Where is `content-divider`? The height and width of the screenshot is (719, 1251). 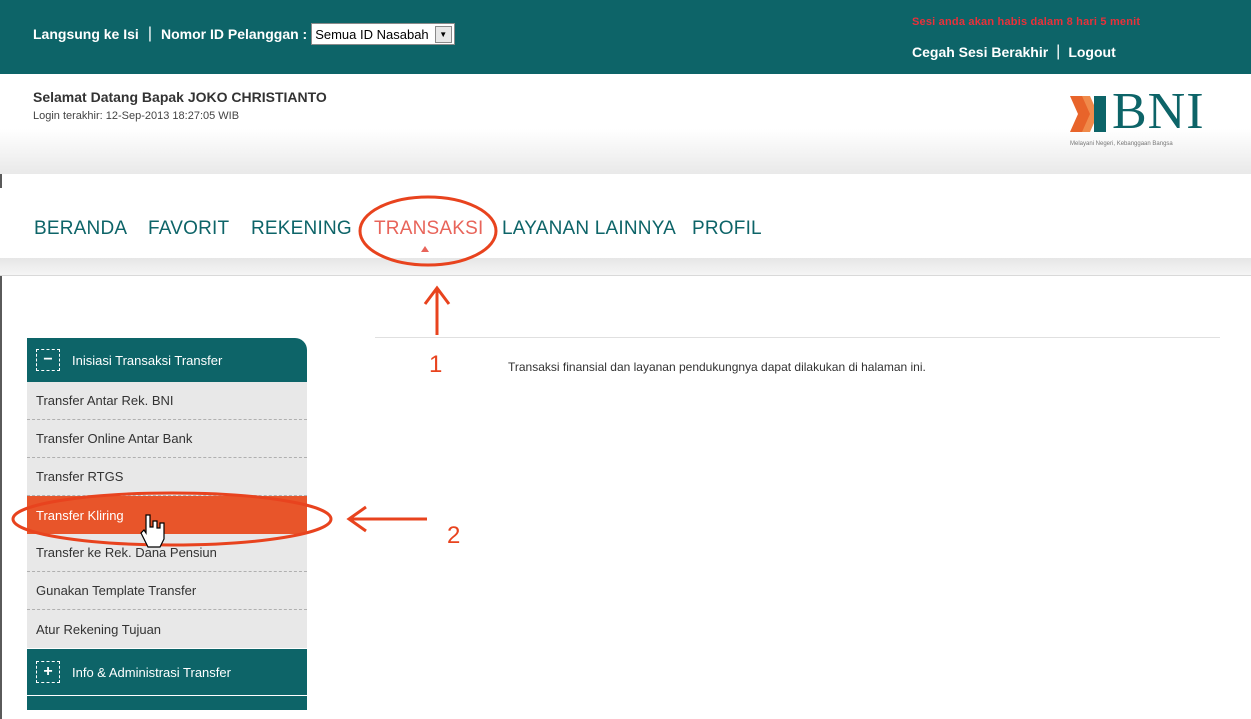 content-divider is located at coordinates (797, 337).